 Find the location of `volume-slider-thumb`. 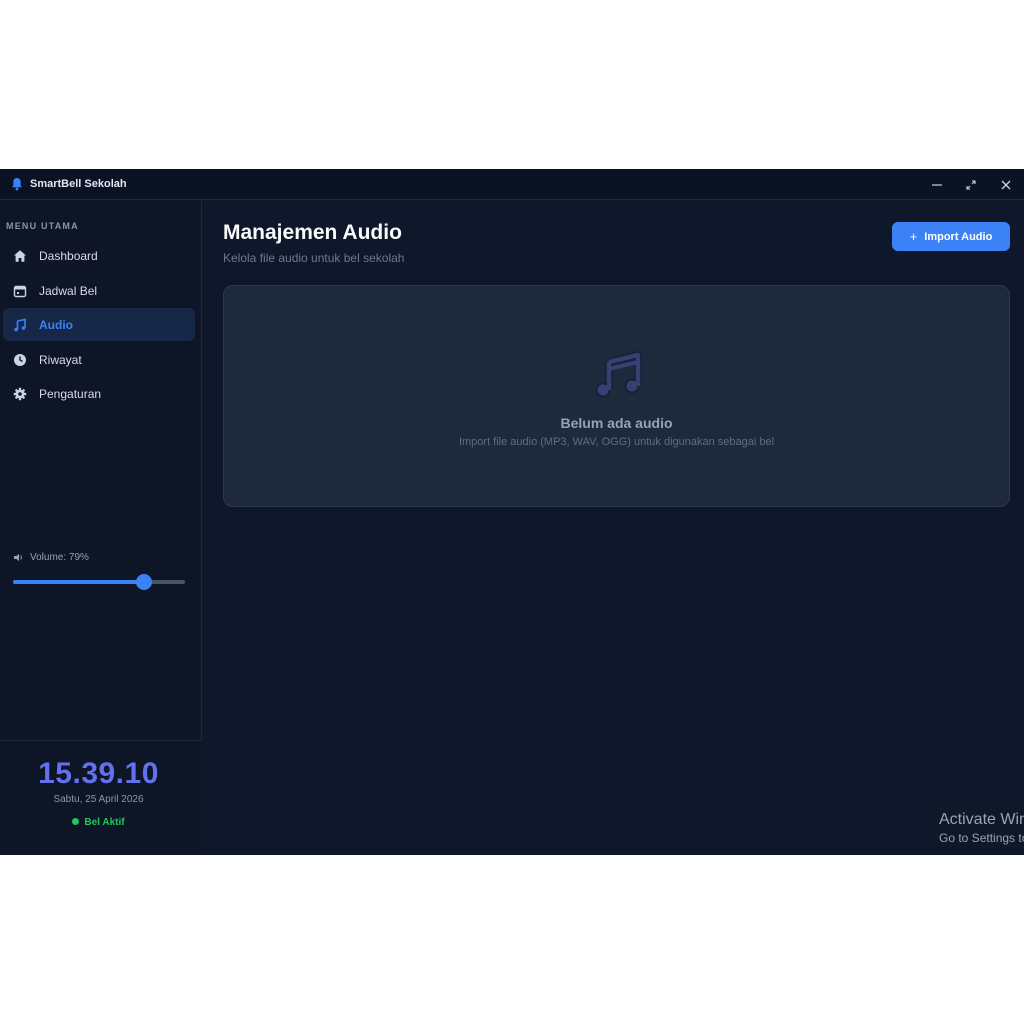

volume-slider-thumb is located at coordinates (143, 582).